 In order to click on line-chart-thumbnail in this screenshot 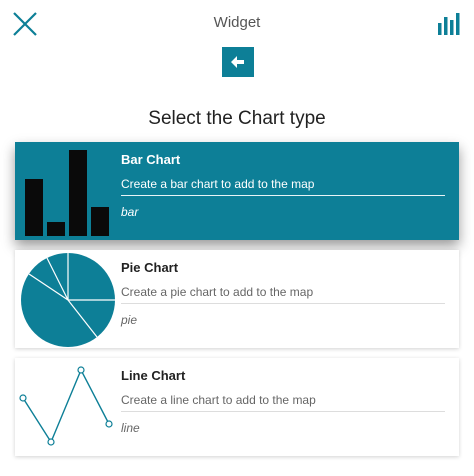, I will do `click(66, 406)`.